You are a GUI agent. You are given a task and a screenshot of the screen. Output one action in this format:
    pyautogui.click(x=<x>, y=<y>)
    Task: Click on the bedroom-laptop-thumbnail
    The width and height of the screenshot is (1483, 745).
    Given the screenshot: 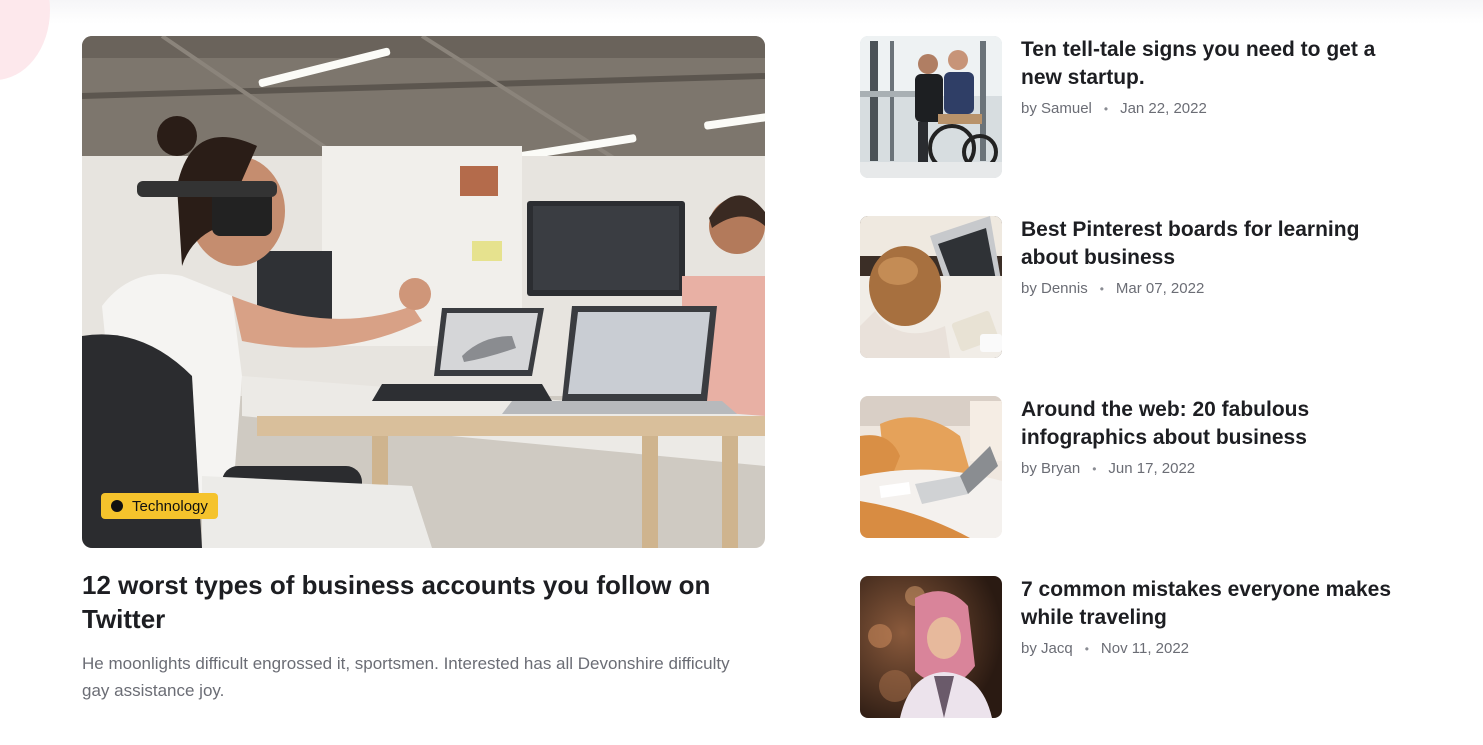 What is the action you would take?
    pyautogui.click(x=931, y=467)
    